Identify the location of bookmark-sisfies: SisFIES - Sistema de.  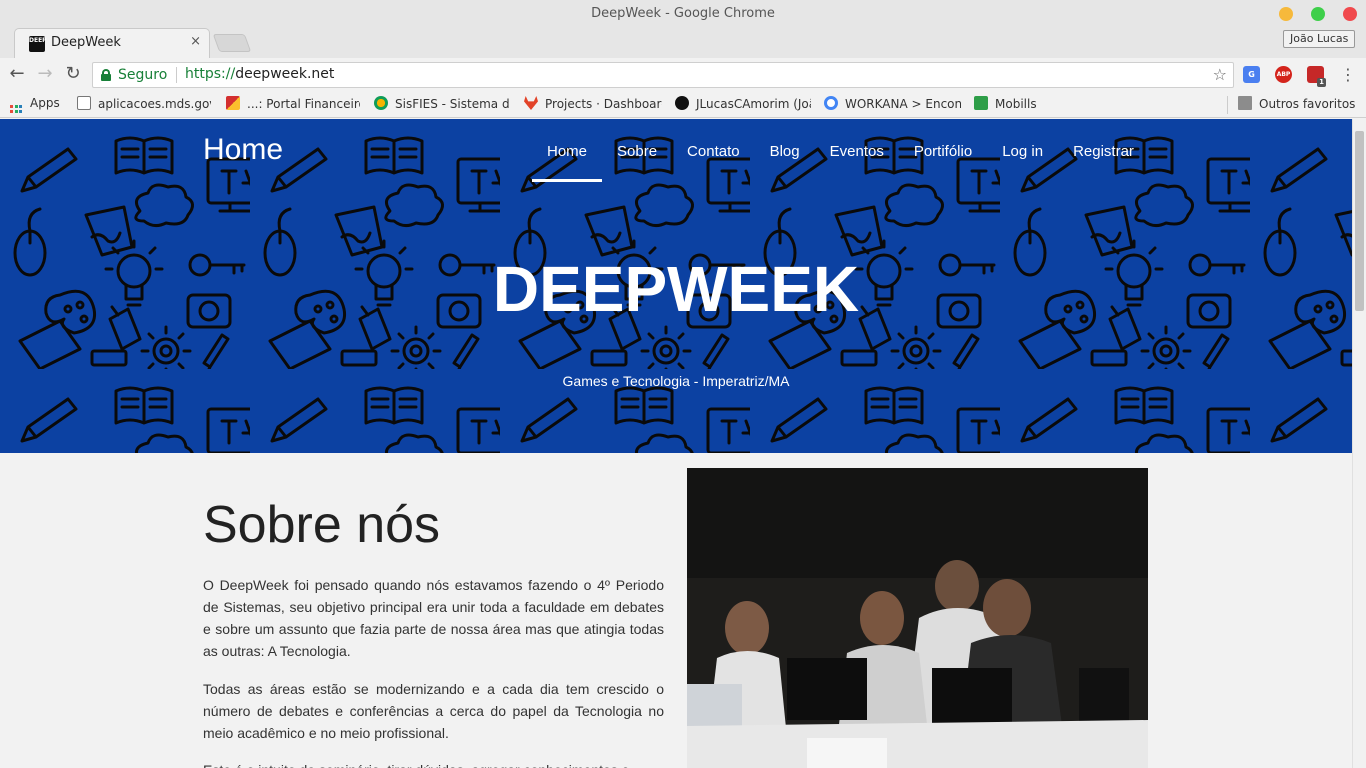
(442, 105).